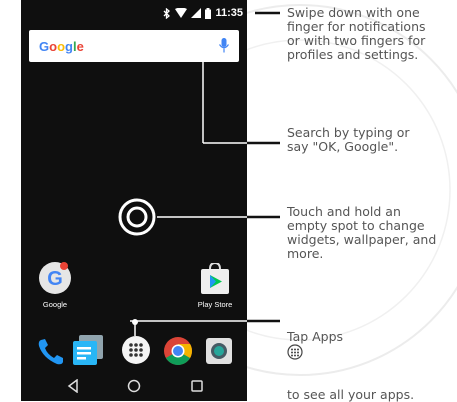 The width and height of the screenshot is (457, 402). What do you see at coordinates (348, 139) in the screenshot?
I see `callout-search: Search by typing or say "OK, Google".` at bounding box center [348, 139].